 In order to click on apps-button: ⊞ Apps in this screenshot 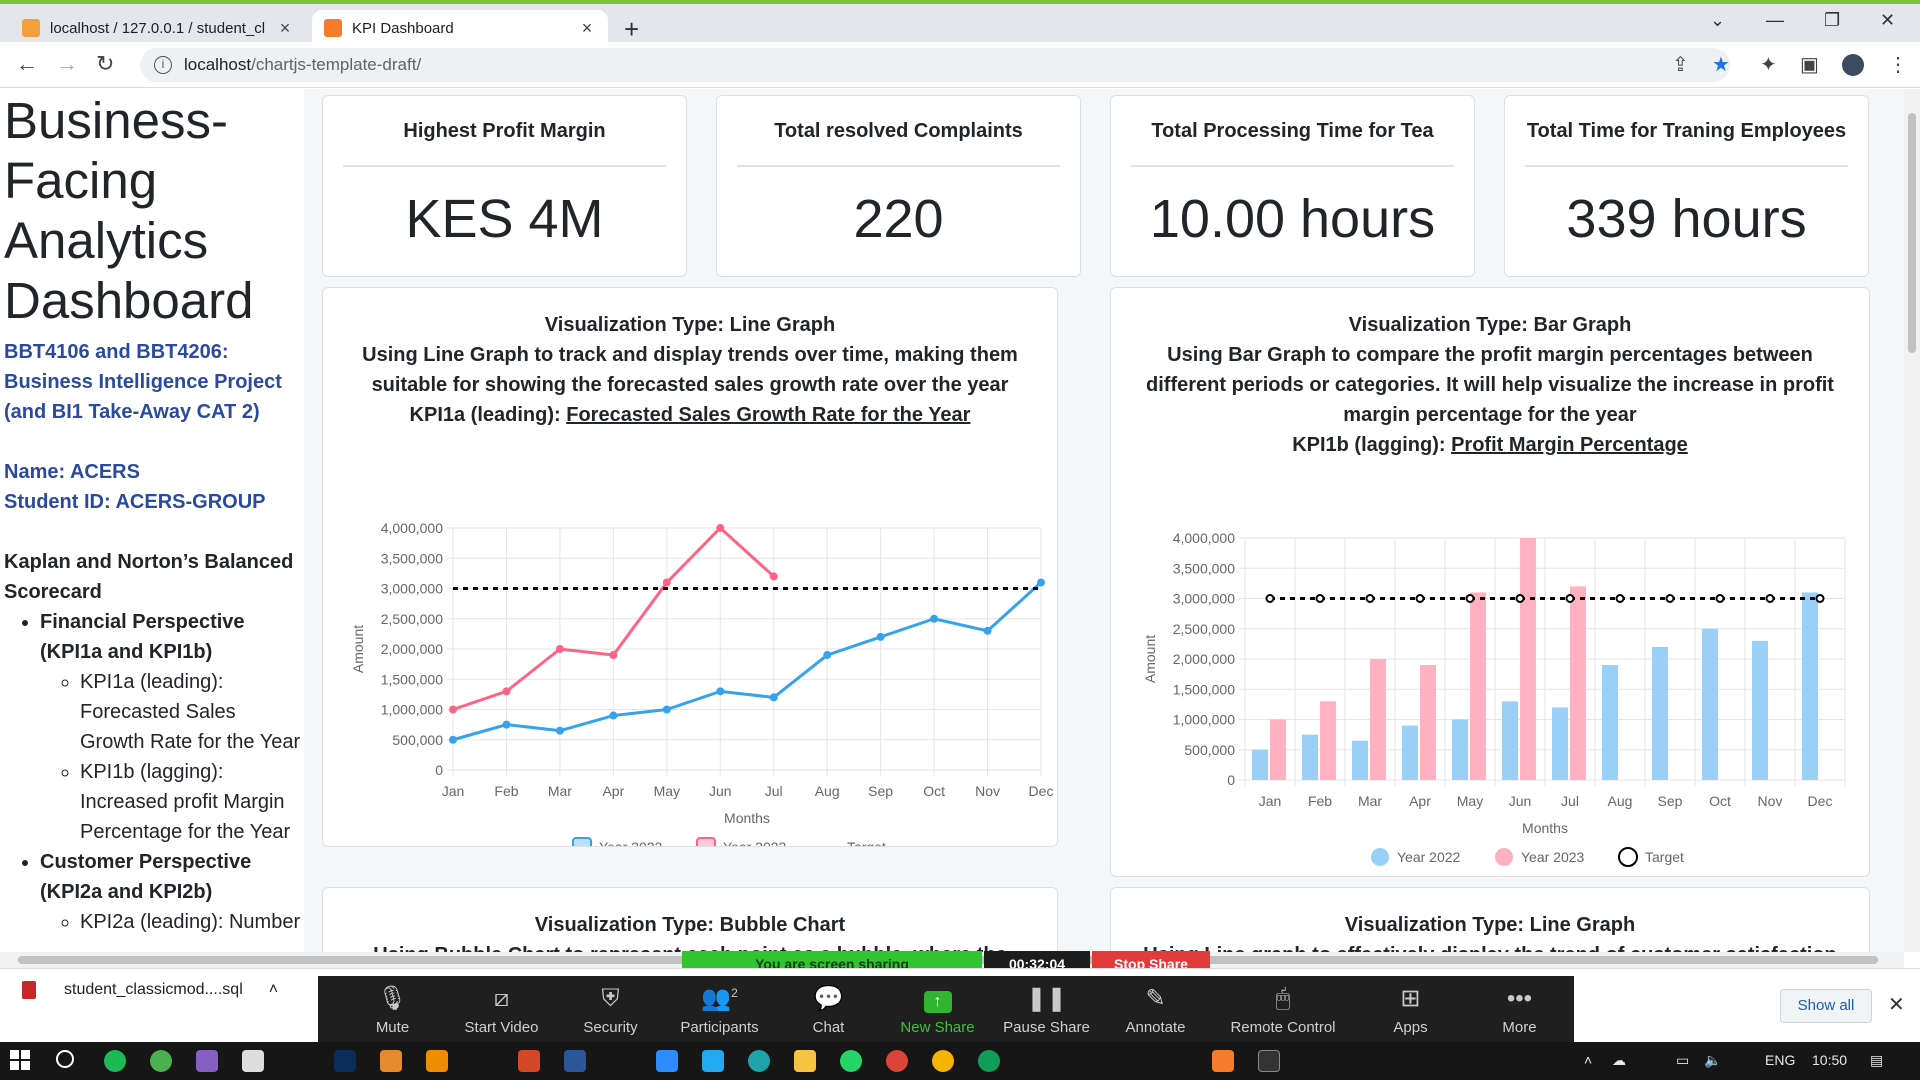, I will do `click(1410, 1009)`.